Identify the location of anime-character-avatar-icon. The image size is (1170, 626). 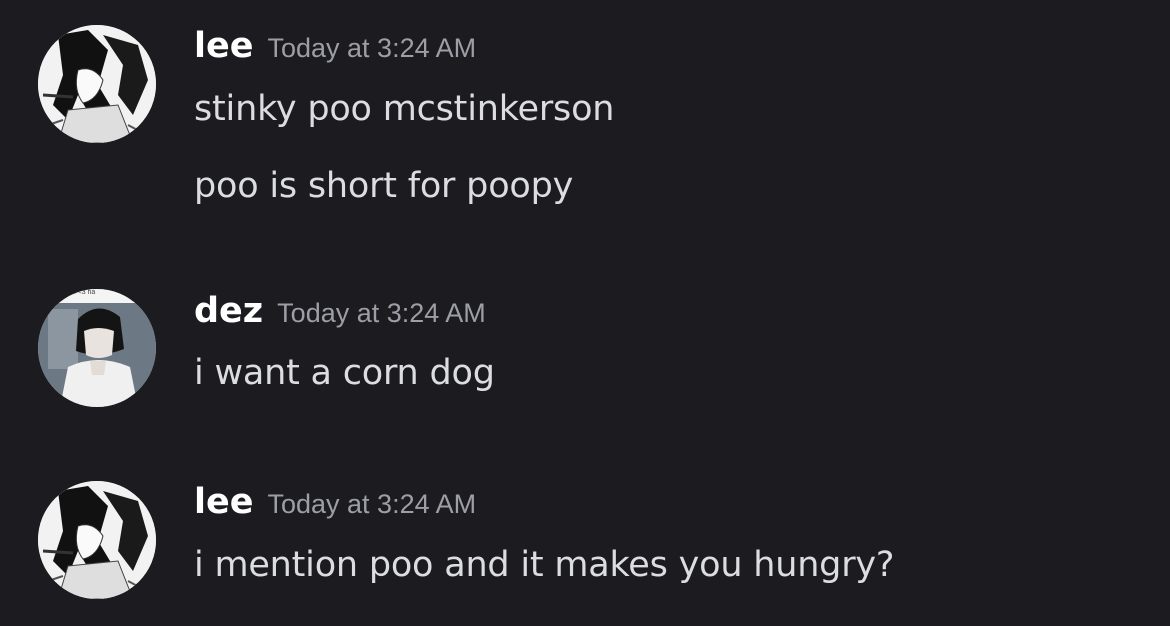
(97, 348).